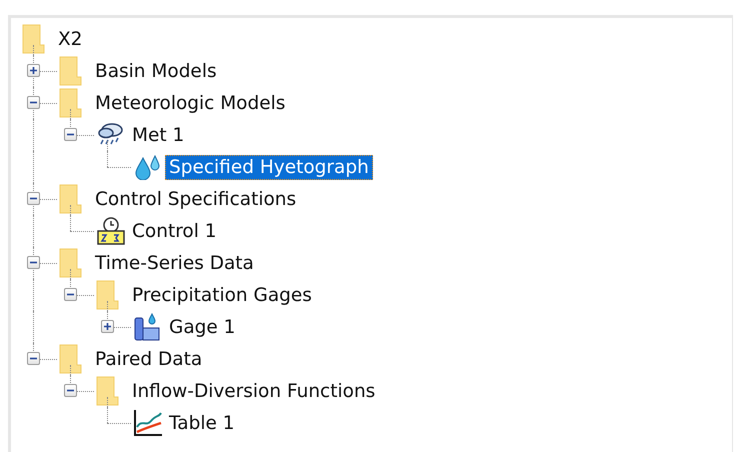 The width and height of the screenshot is (740, 452). Describe the element at coordinates (156, 71) in the screenshot. I see `tree-item: Basin Models` at that location.